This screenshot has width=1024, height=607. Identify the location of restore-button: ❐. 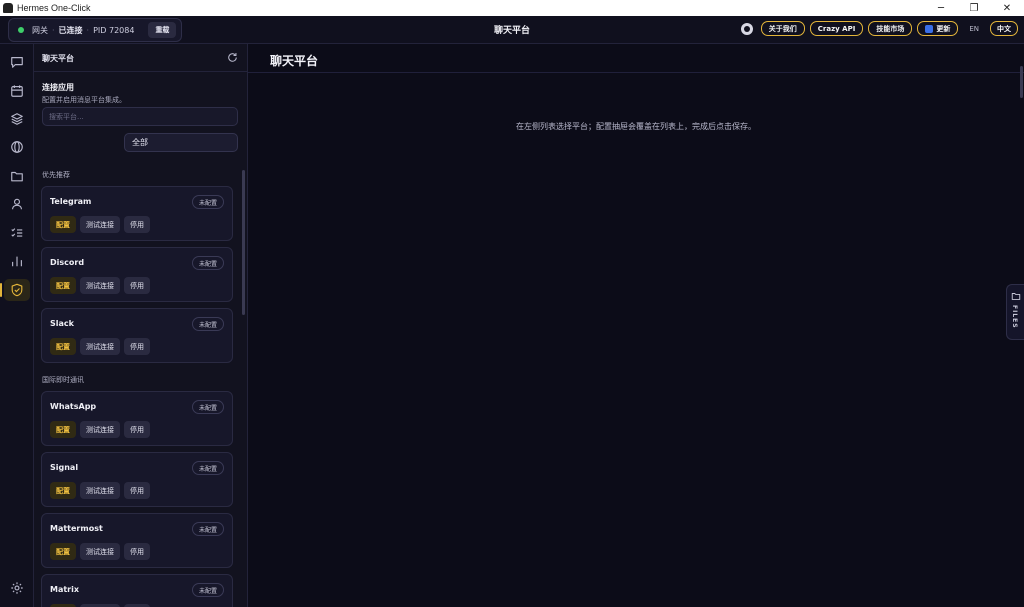
(974, 8).